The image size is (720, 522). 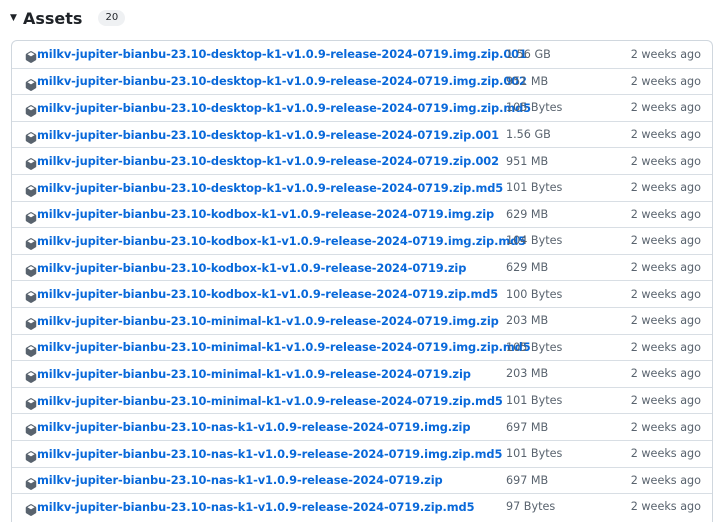 What do you see at coordinates (531, 507) in the screenshot?
I see `asset-size: 97 Bytes` at bounding box center [531, 507].